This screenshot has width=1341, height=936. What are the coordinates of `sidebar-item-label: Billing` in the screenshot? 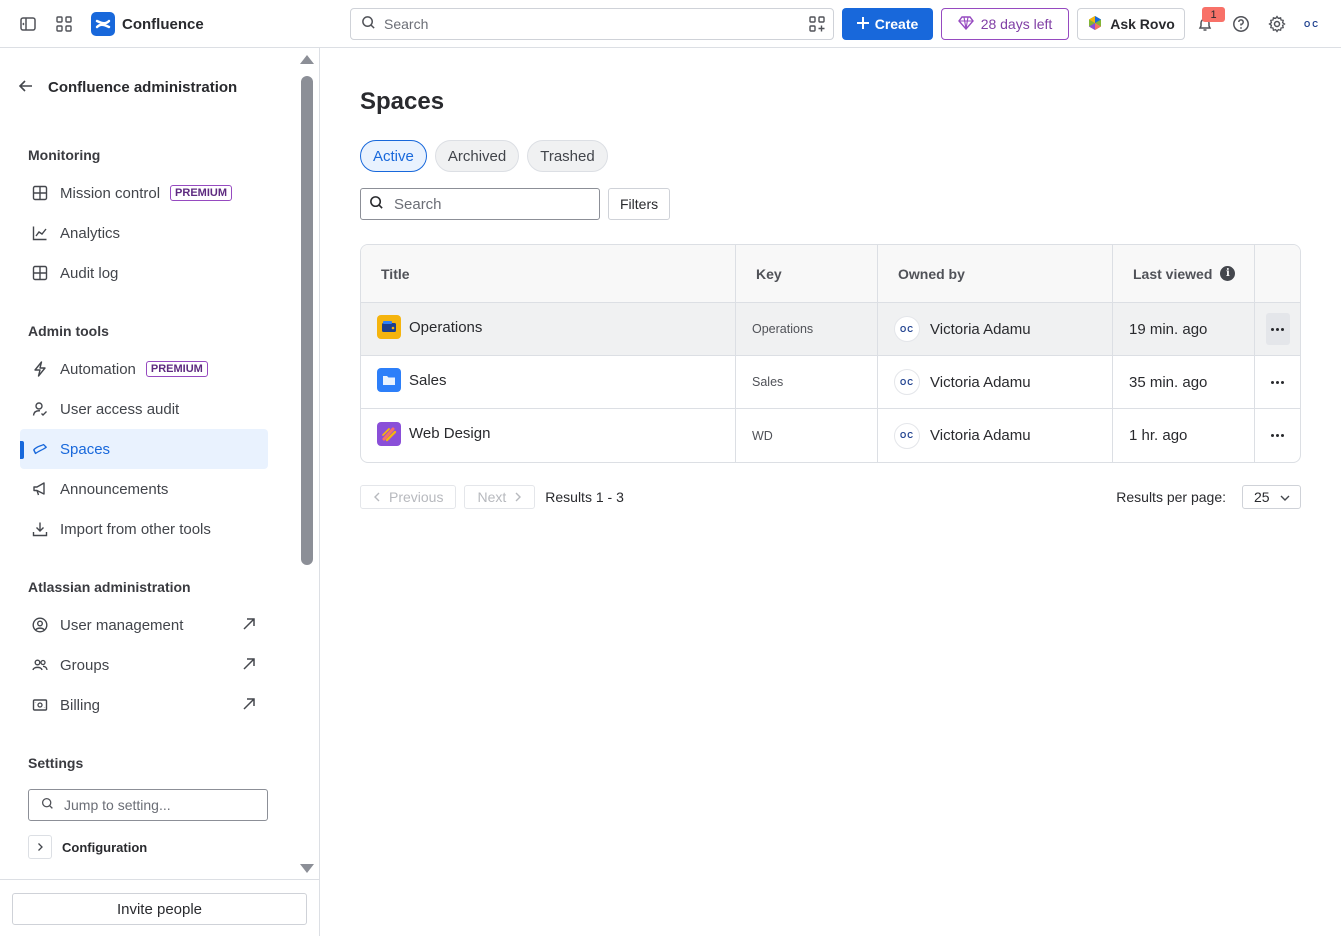 It's located at (80, 705).